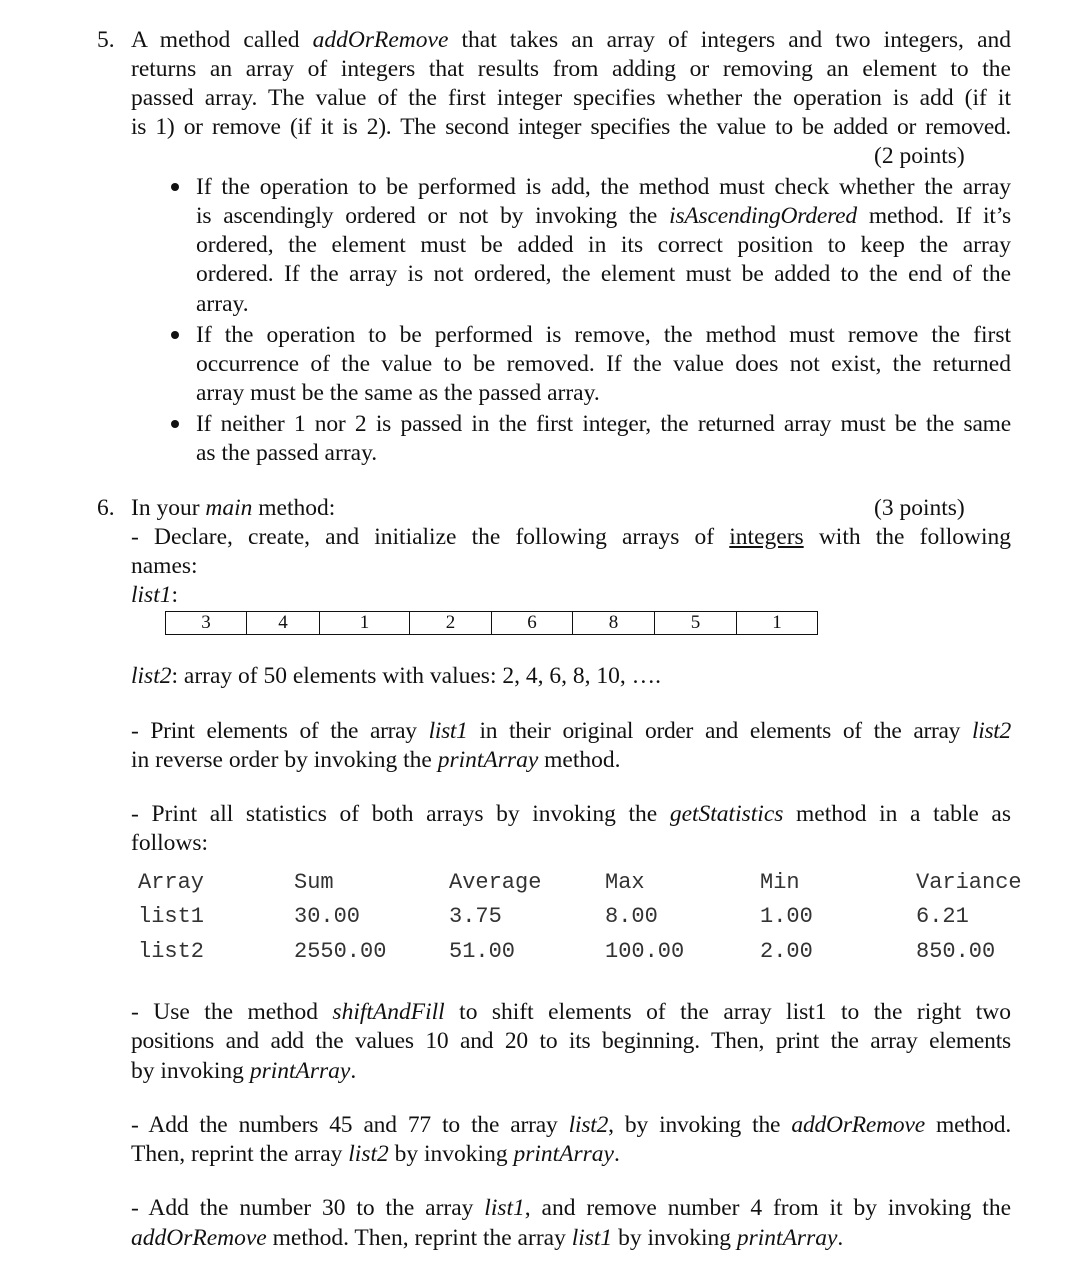  I want to click on table-cell: 850.00, so click(956, 951).